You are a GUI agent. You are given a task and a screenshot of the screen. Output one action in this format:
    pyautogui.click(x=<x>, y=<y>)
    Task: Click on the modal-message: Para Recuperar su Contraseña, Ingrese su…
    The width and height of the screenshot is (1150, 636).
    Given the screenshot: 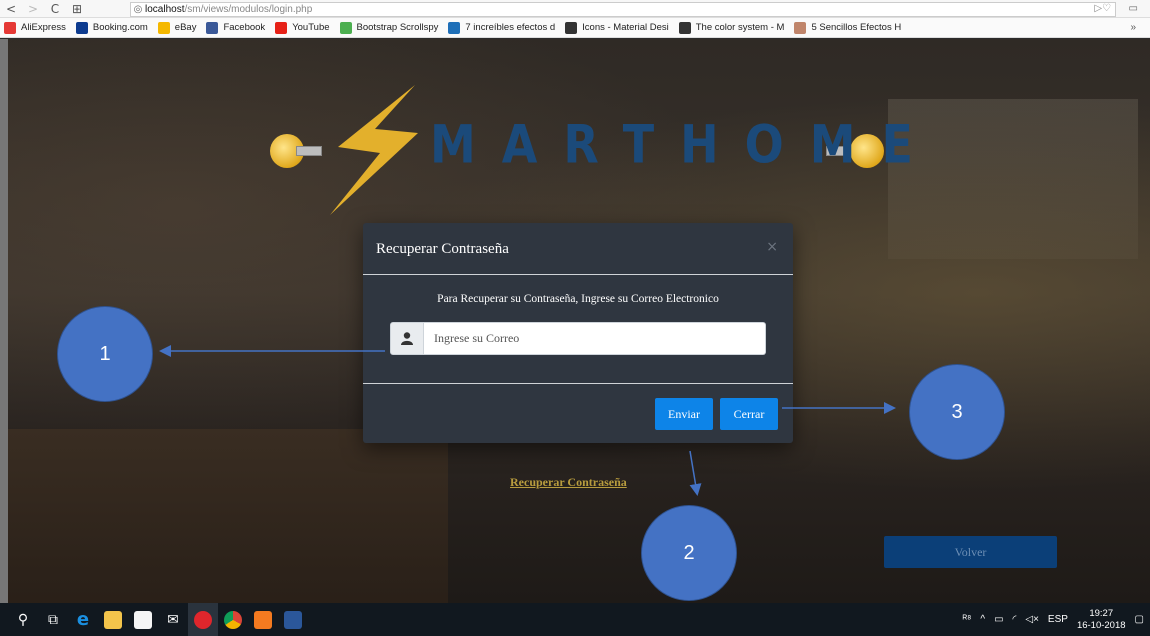 What is the action you would take?
    pyautogui.click(x=578, y=299)
    